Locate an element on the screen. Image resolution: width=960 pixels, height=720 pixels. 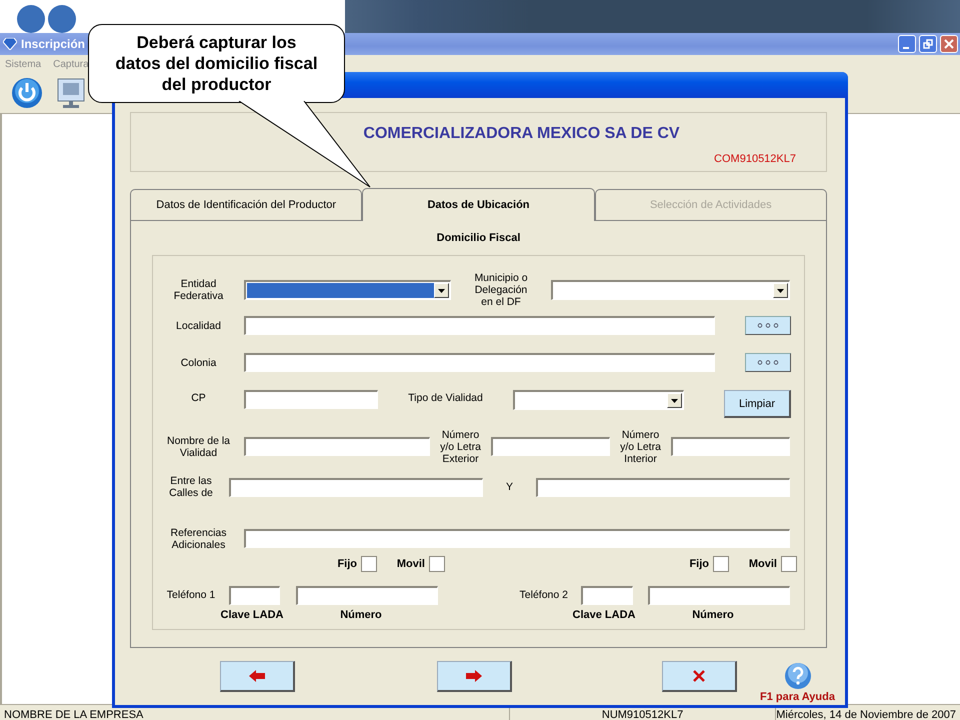
cancel-button is located at coordinates (699, 676).